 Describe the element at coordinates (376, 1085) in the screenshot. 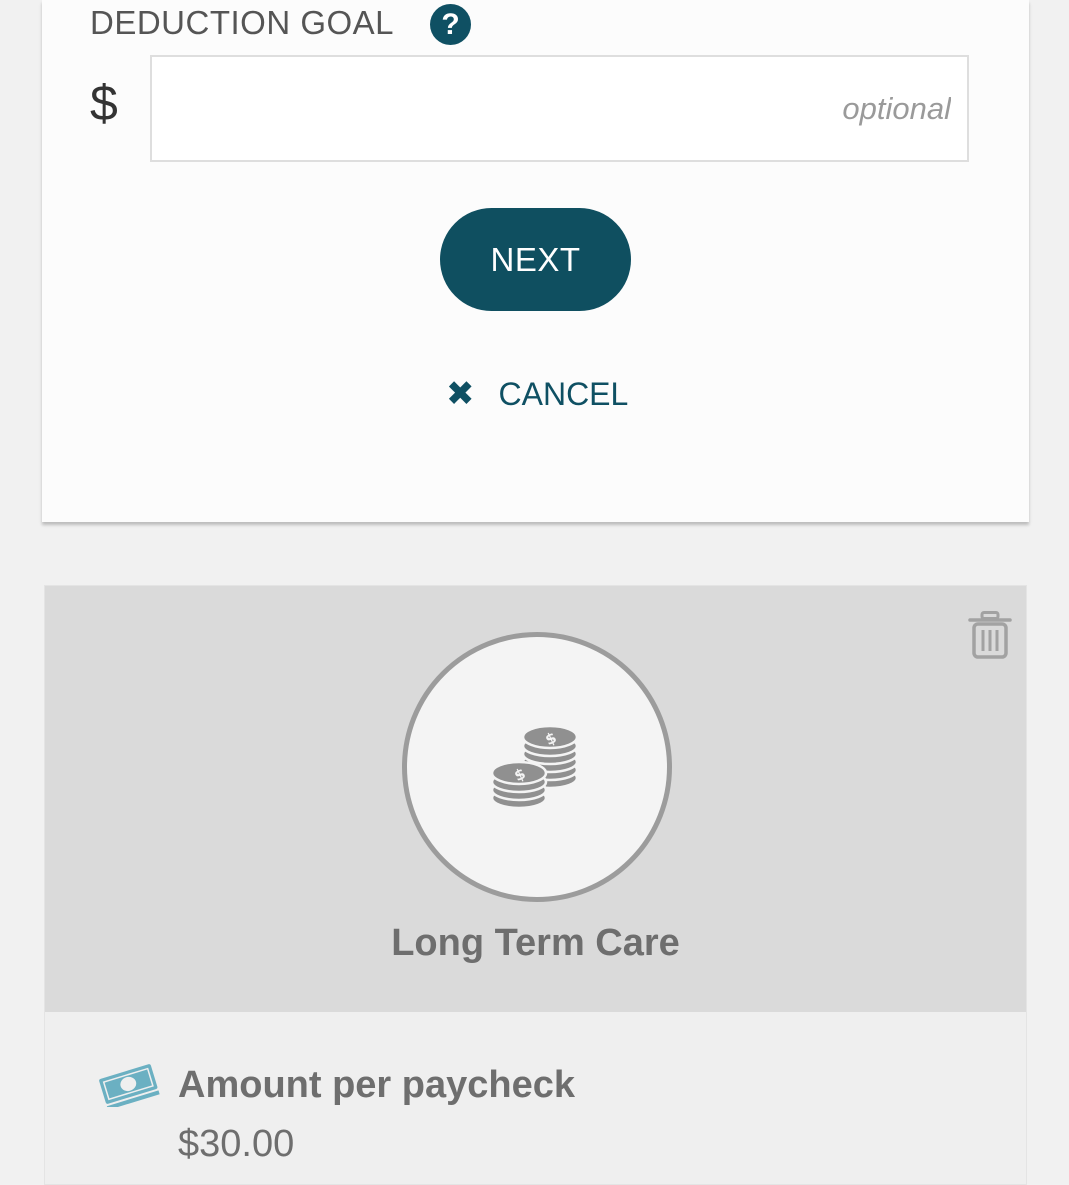

I see `amount-per-paycheck-label: Amount per paycheck` at that location.